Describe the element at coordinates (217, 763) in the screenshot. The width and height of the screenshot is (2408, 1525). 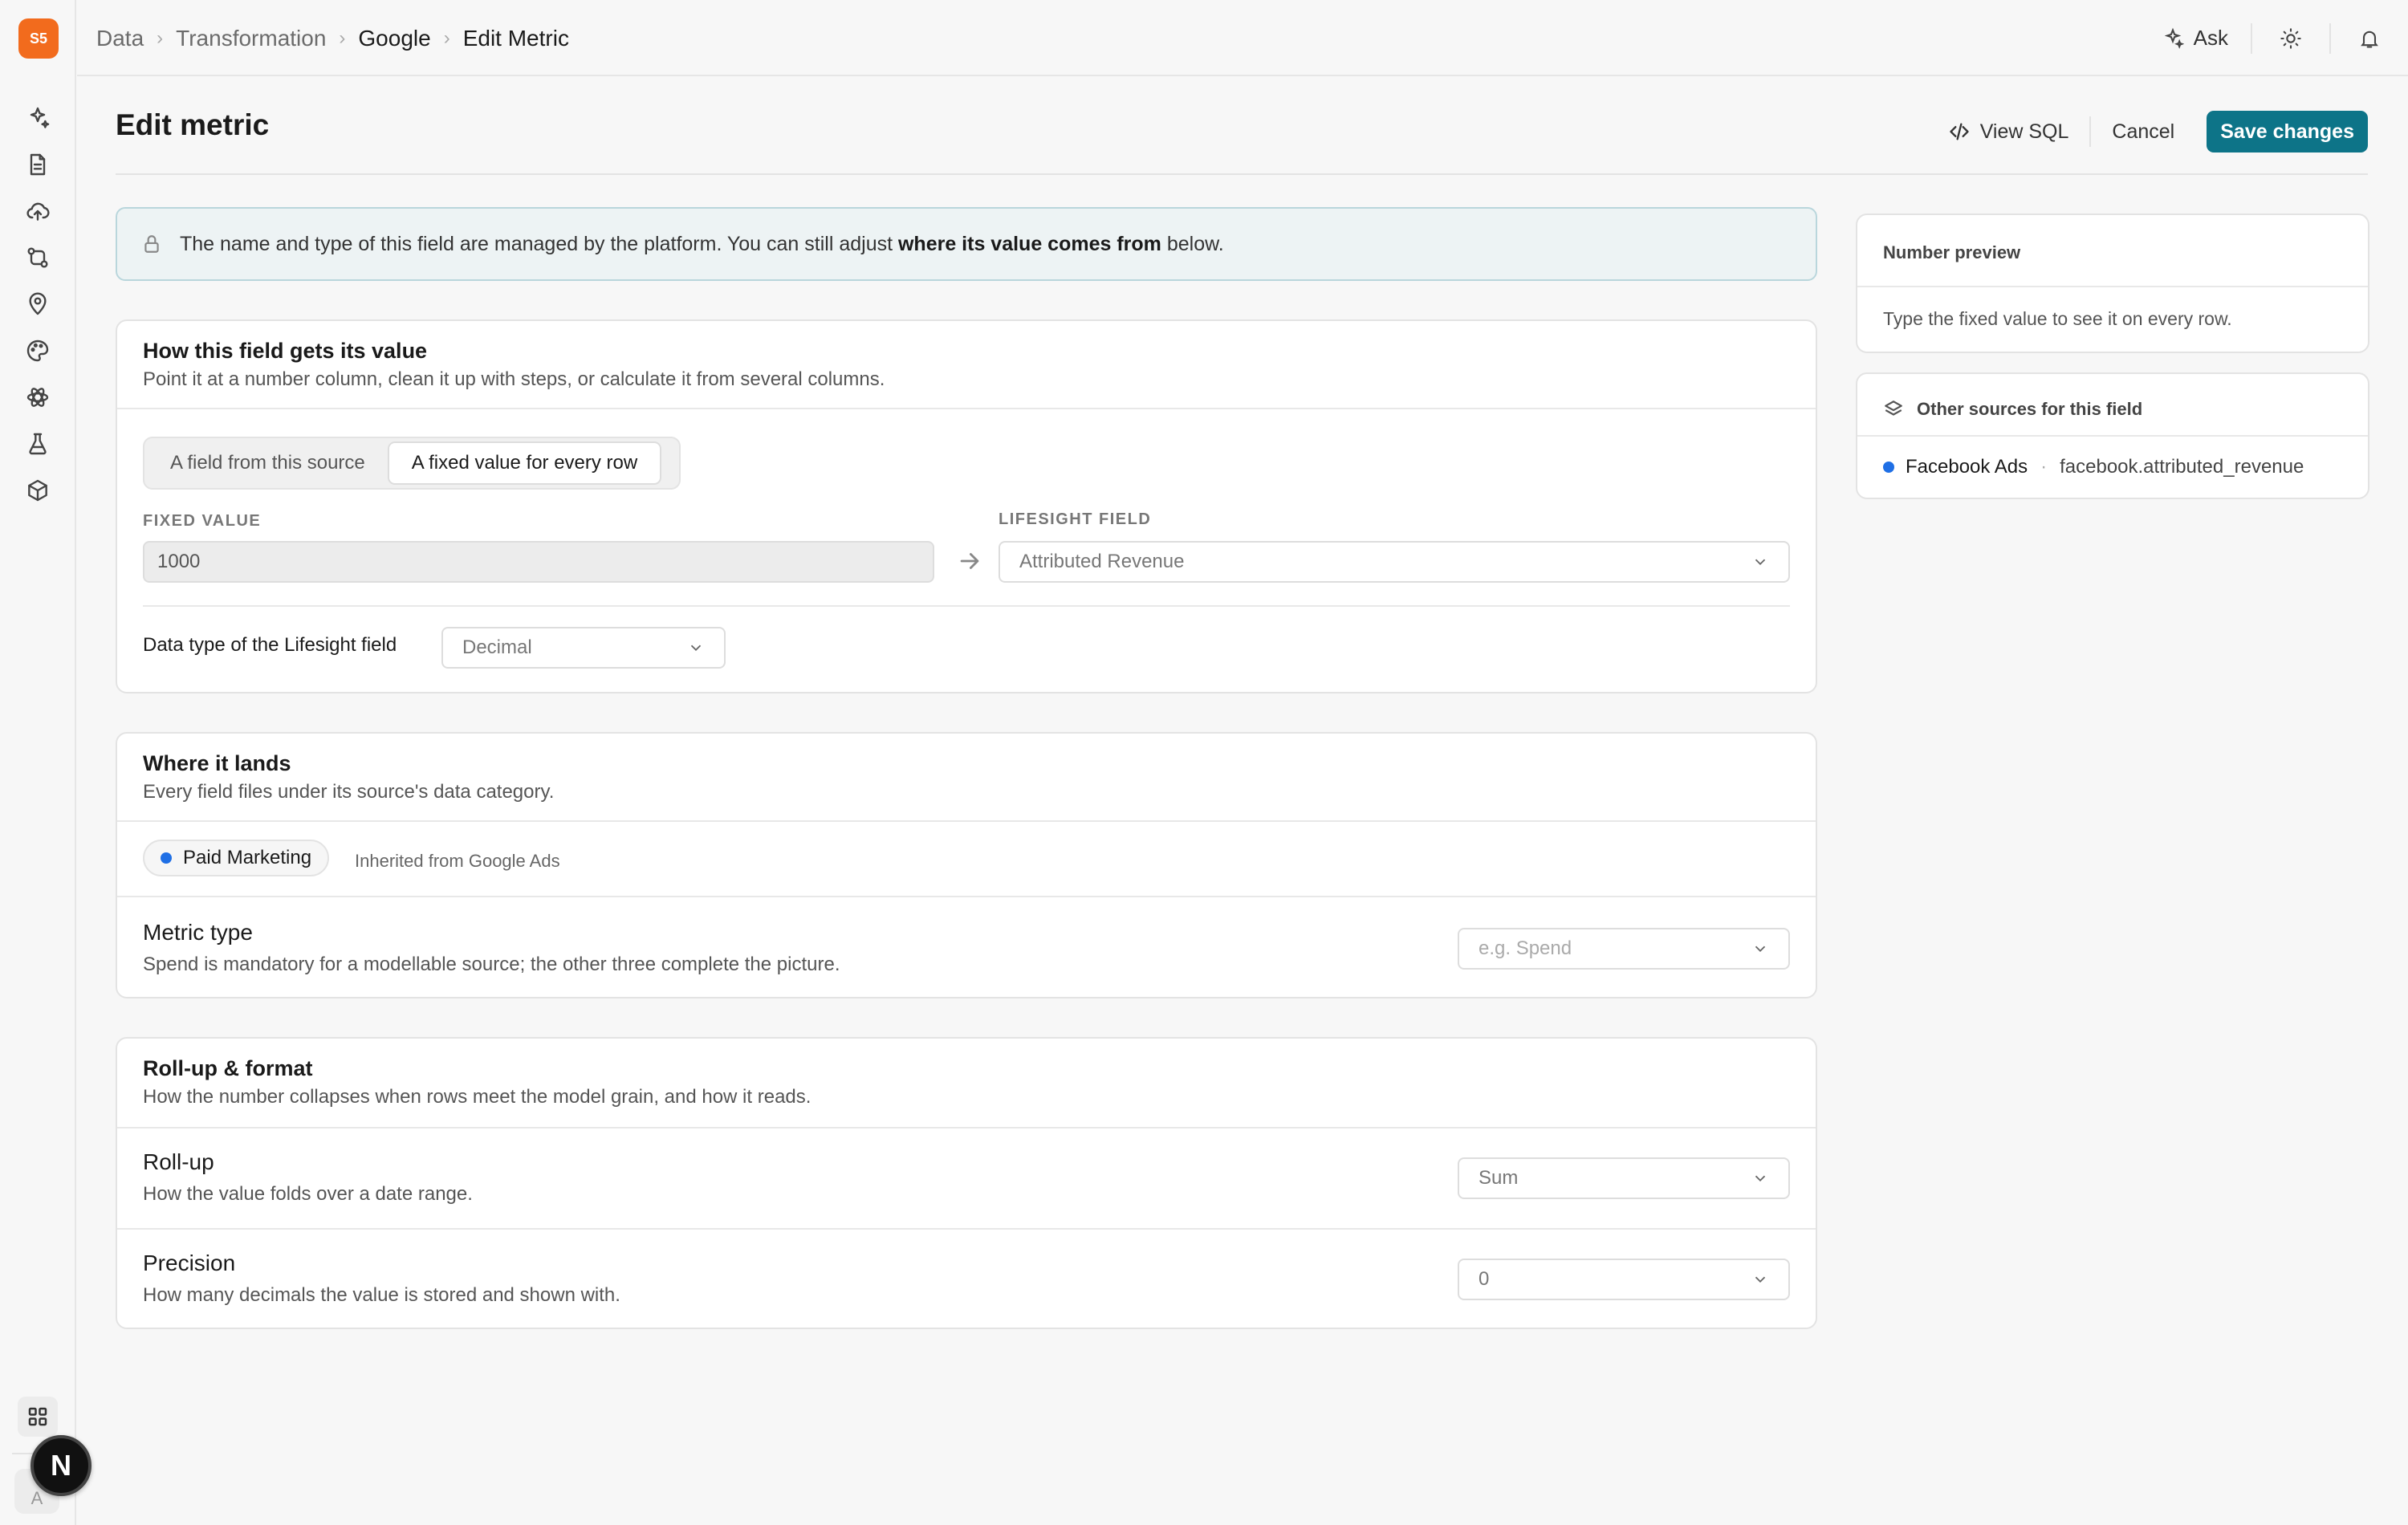
I see `card-title: Where it lands` at that location.